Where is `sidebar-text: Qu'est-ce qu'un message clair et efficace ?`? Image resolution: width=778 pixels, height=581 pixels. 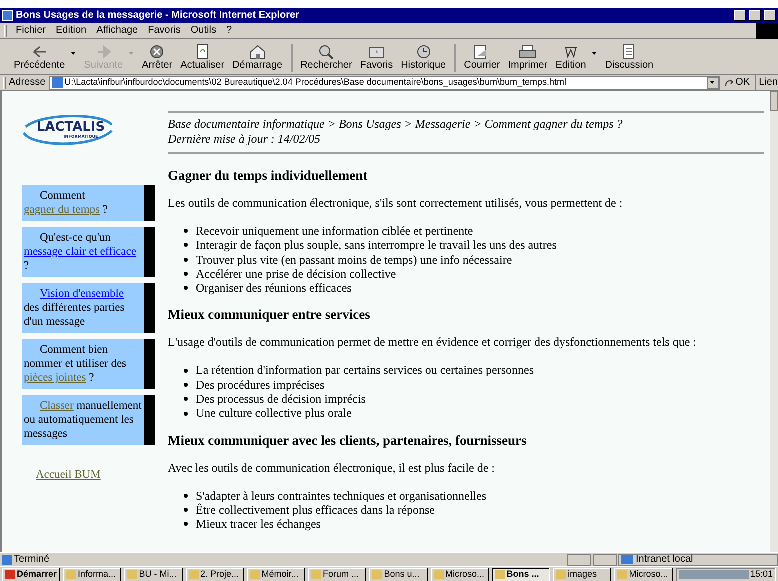 sidebar-text: Qu'est-ce qu'un message clair et efficace ? is located at coordinates (80, 252).